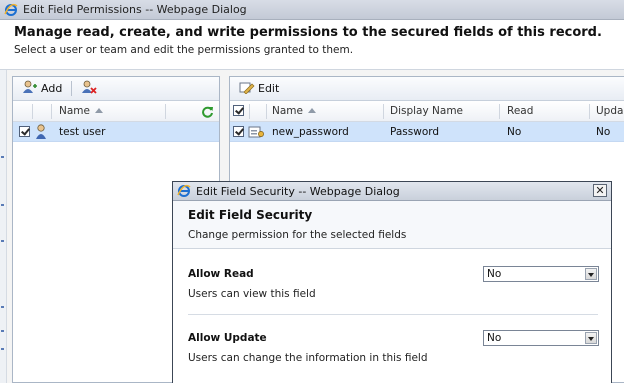  What do you see at coordinates (116, 89) in the screenshot?
I see `users-toolbar: Add` at bounding box center [116, 89].